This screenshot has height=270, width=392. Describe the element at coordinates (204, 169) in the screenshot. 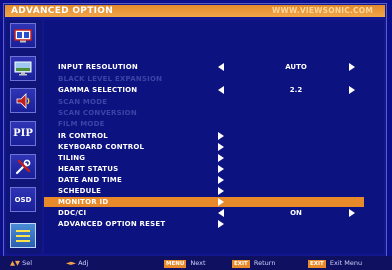

I see `menu-row-heart-status: HEART STATUS` at that location.